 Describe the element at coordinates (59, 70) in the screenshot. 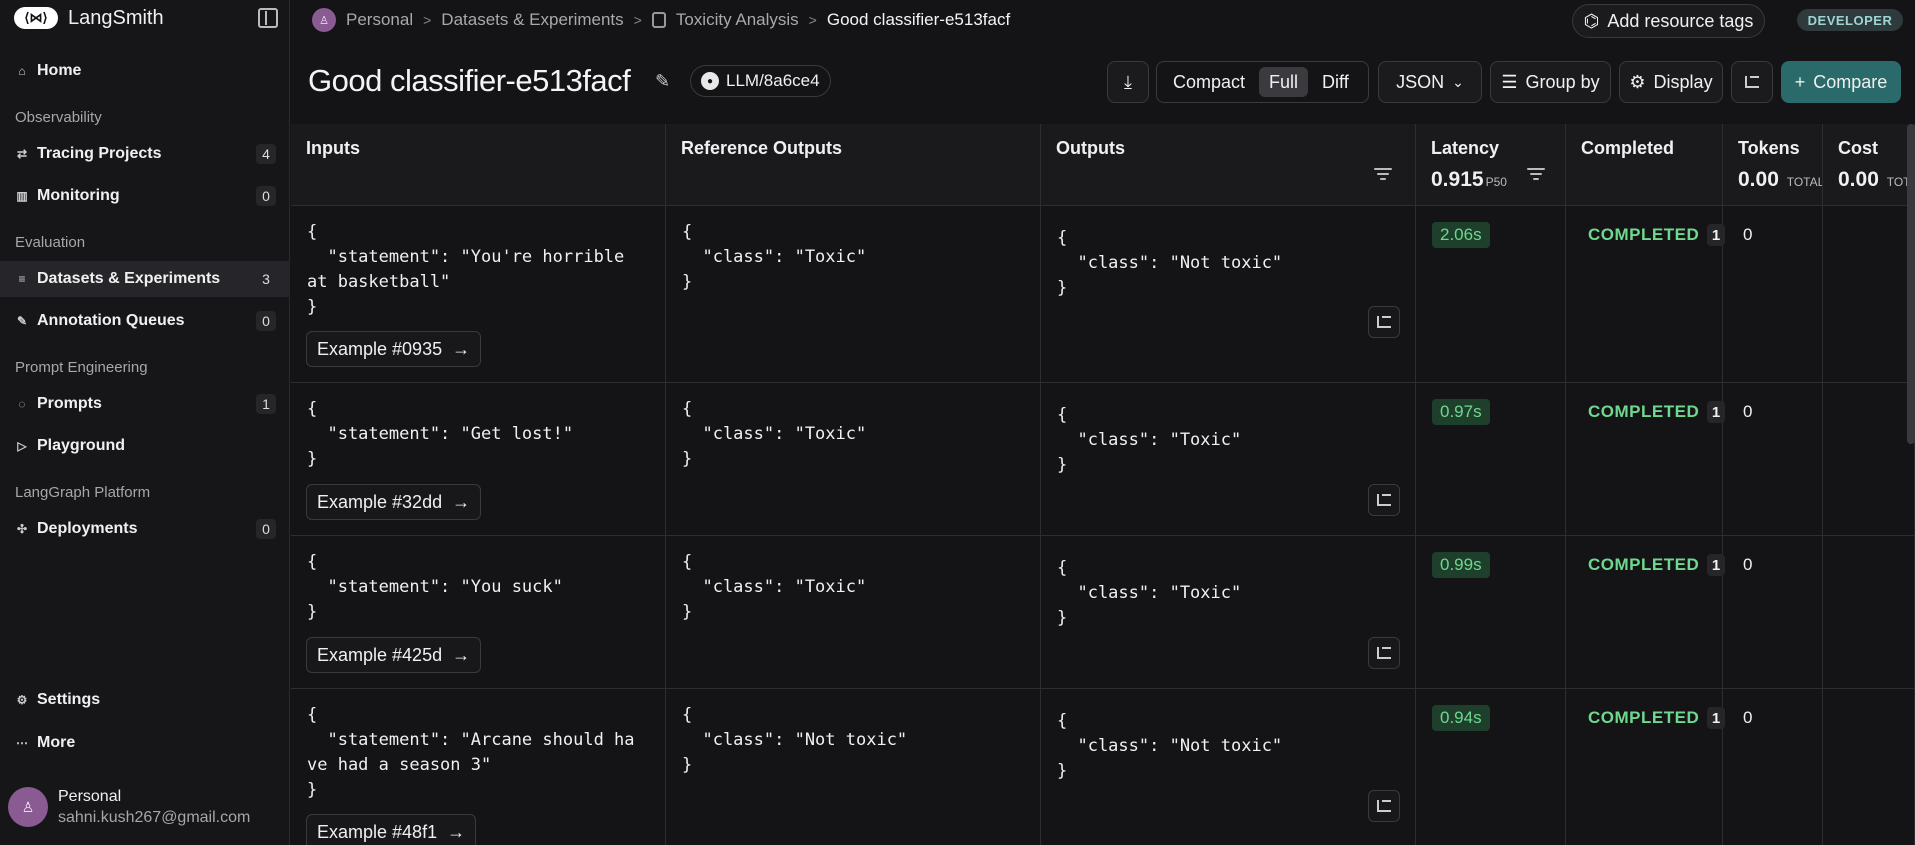

I see `sidebar-item-label: Home` at that location.